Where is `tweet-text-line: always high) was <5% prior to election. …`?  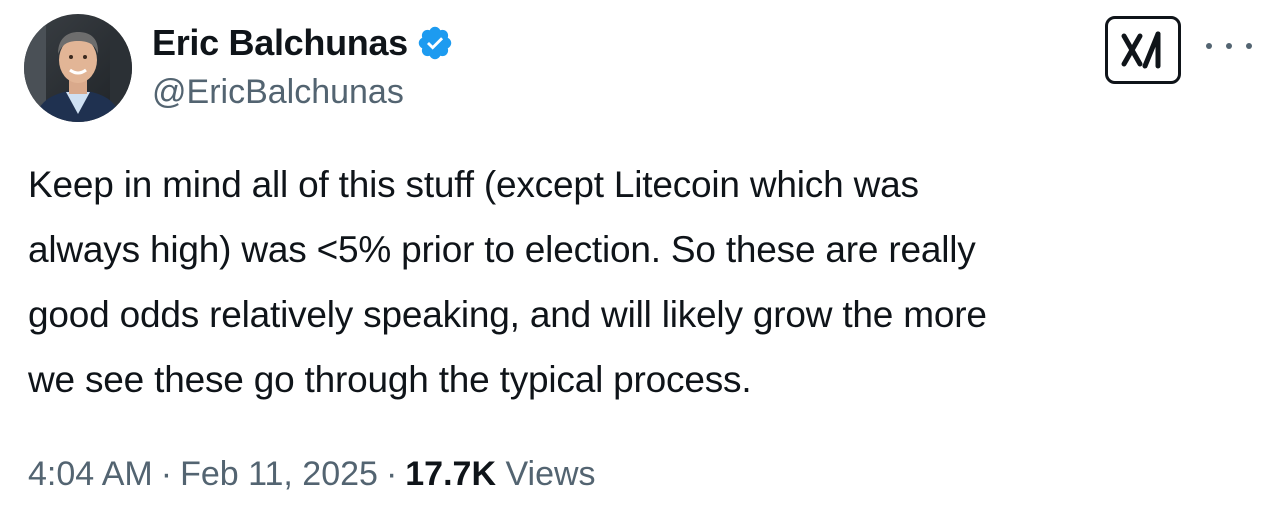
tweet-text-line: always high) was <5% prior to election. … is located at coordinates (502, 249).